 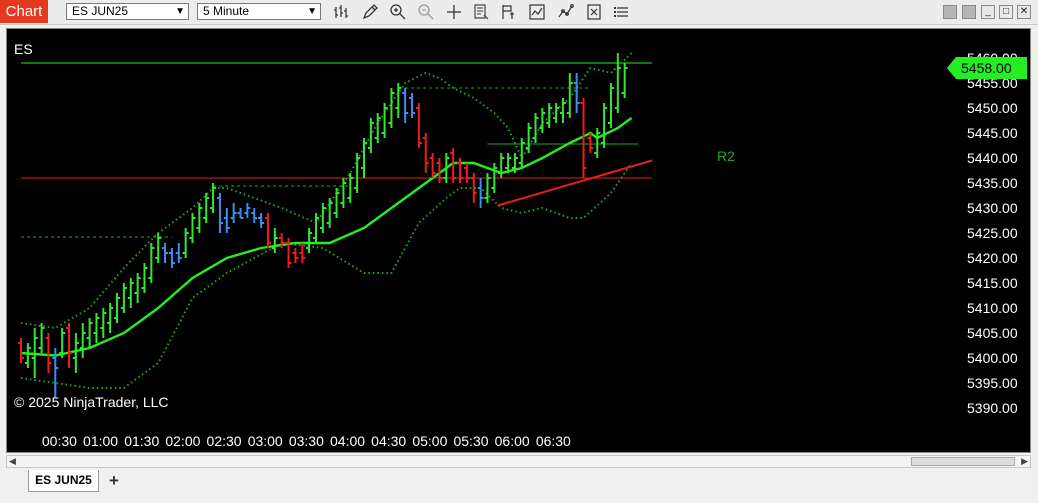 What do you see at coordinates (259, 11) in the screenshot?
I see `interval-selector: 5 Minute ▼` at bounding box center [259, 11].